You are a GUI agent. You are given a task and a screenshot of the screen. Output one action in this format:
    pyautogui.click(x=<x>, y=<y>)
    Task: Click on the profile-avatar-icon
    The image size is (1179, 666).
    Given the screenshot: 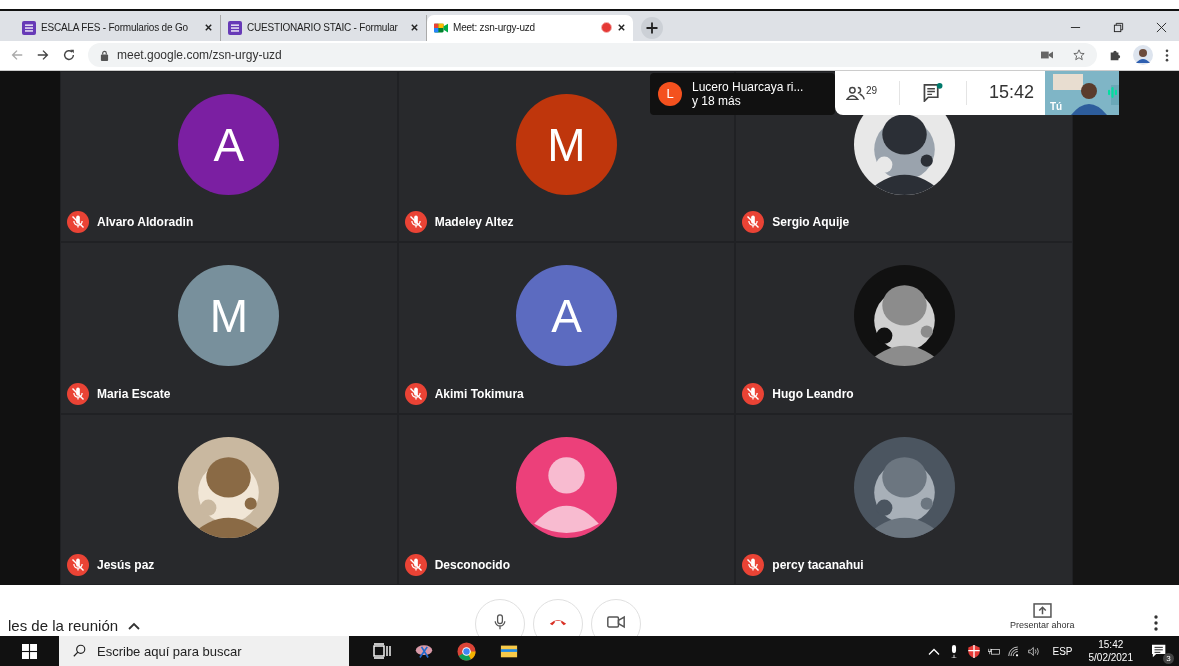 What is the action you would take?
    pyautogui.click(x=1143, y=55)
    